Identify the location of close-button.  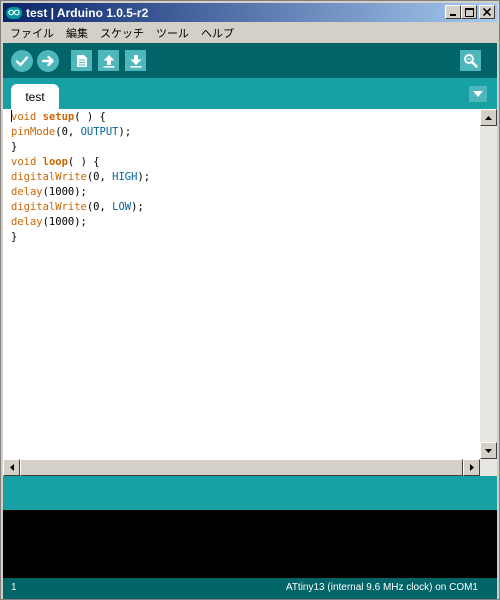
(487, 12).